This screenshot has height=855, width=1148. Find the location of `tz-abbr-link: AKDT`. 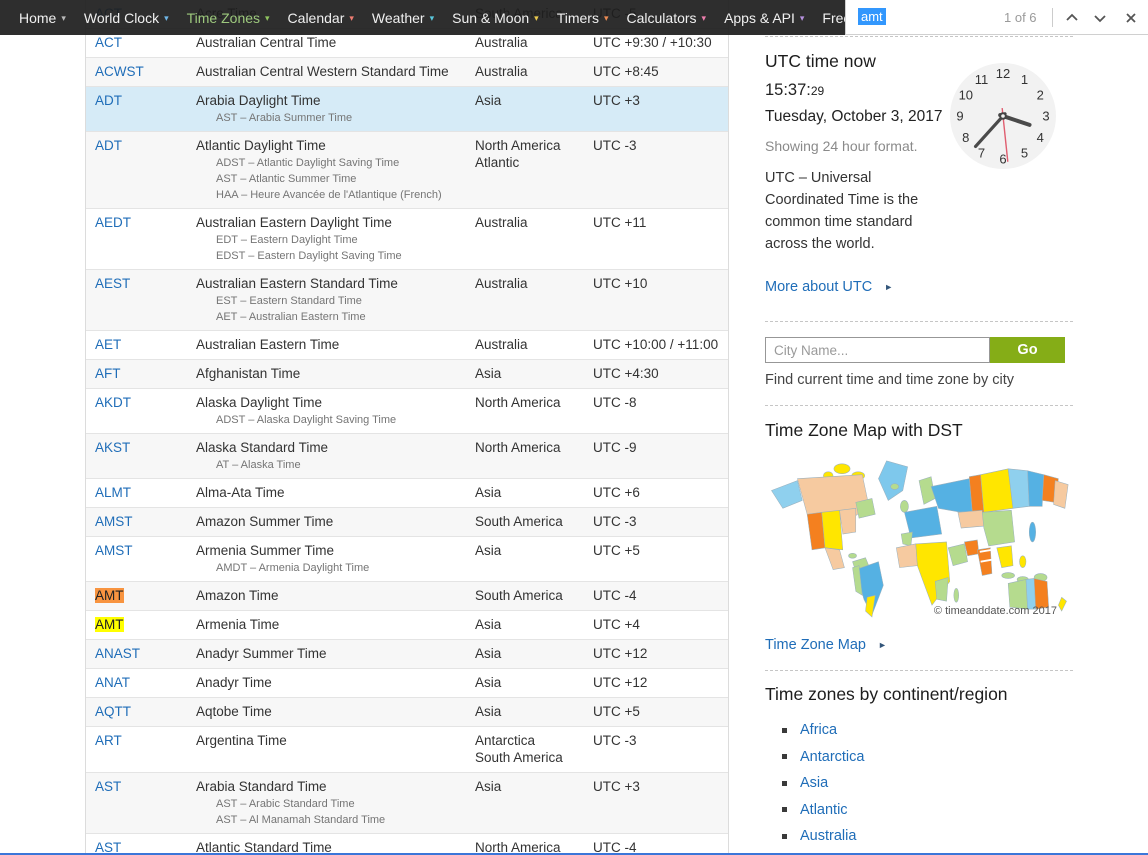

tz-abbr-link: AKDT is located at coordinates (113, 402).